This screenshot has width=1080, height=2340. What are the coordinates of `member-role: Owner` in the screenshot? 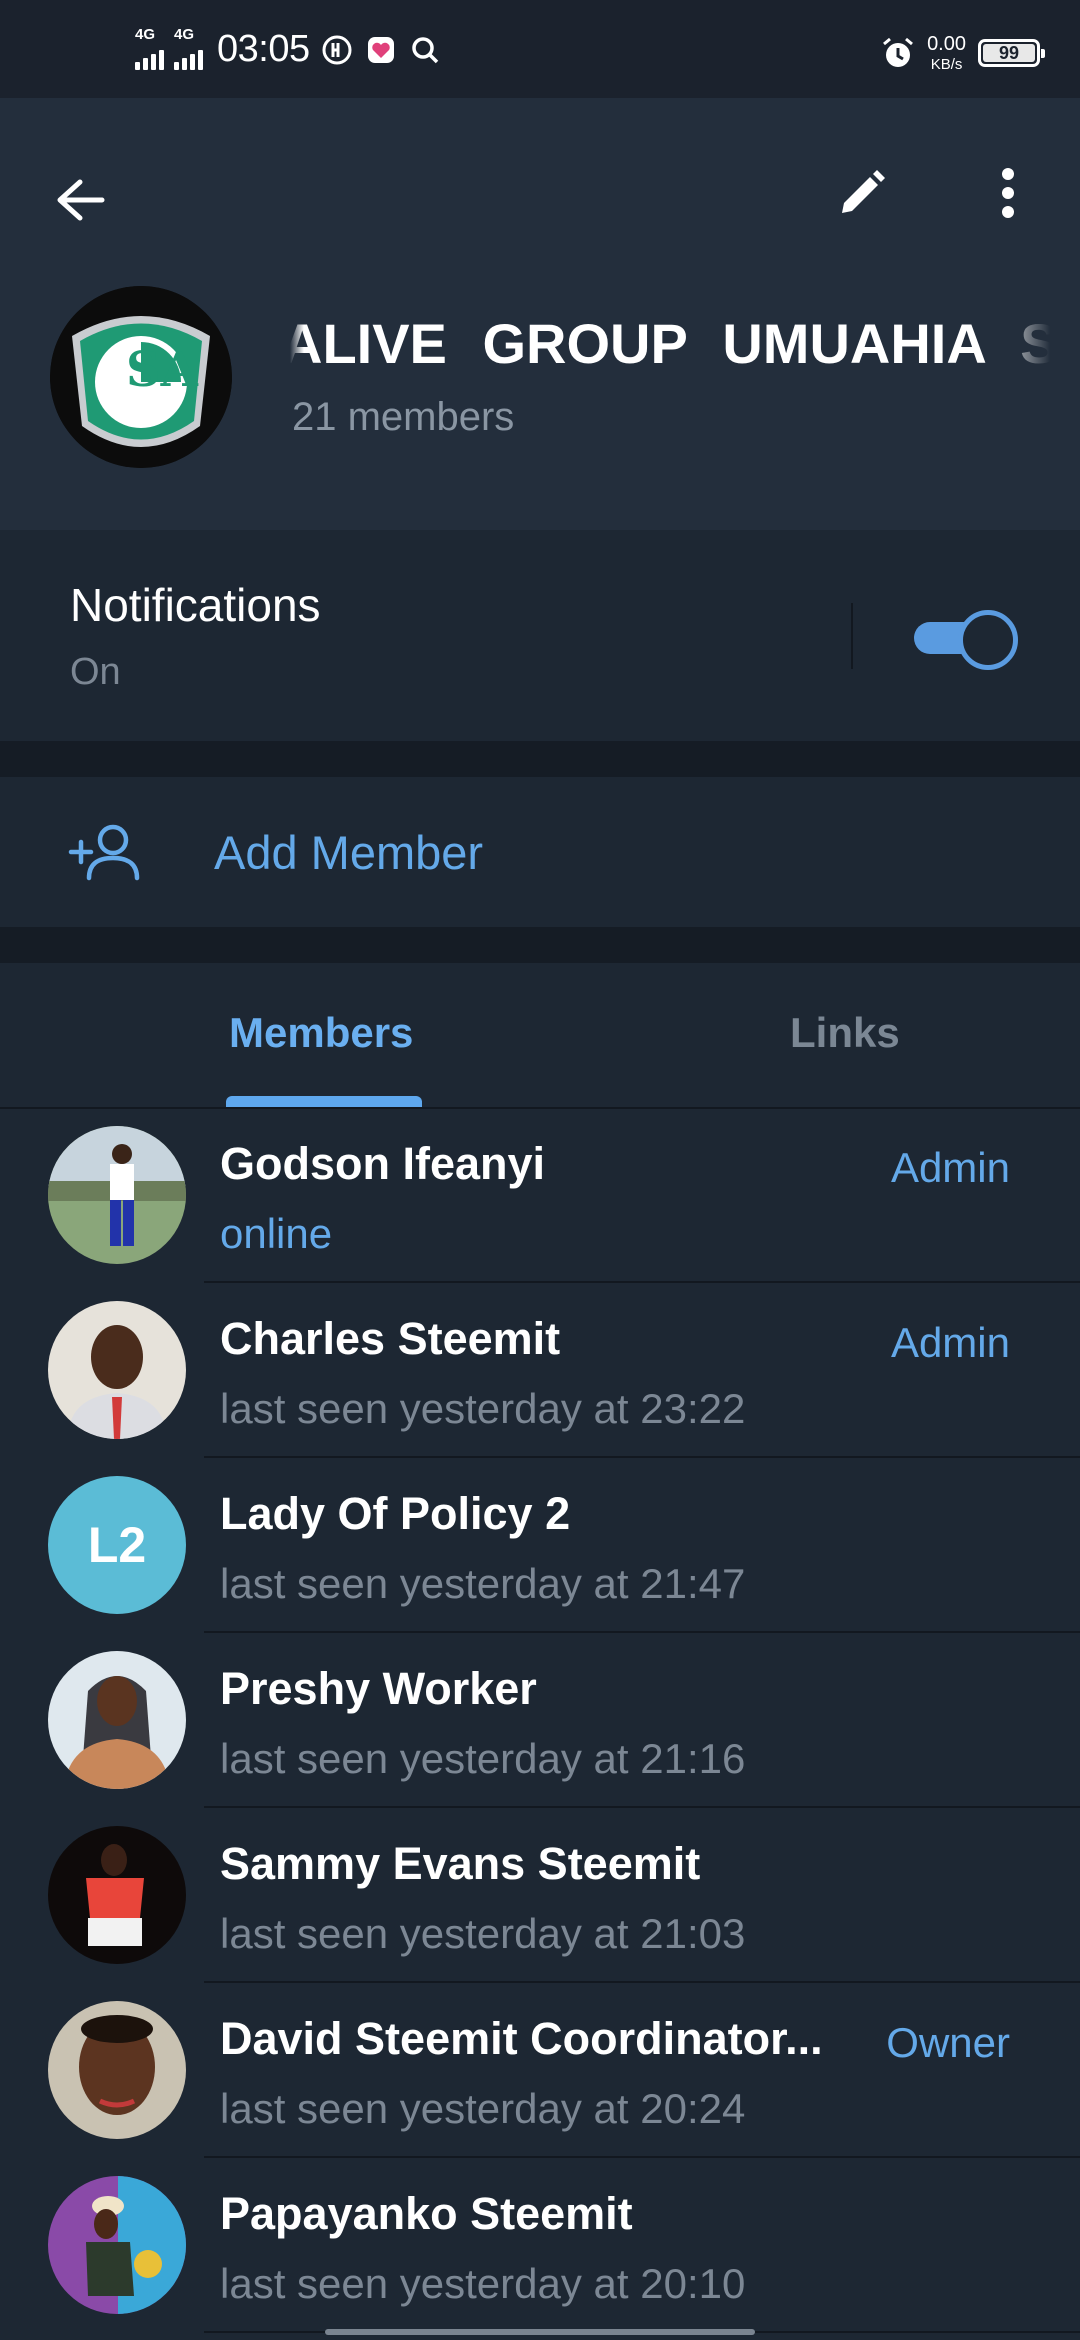 It's located at (948, 2042).